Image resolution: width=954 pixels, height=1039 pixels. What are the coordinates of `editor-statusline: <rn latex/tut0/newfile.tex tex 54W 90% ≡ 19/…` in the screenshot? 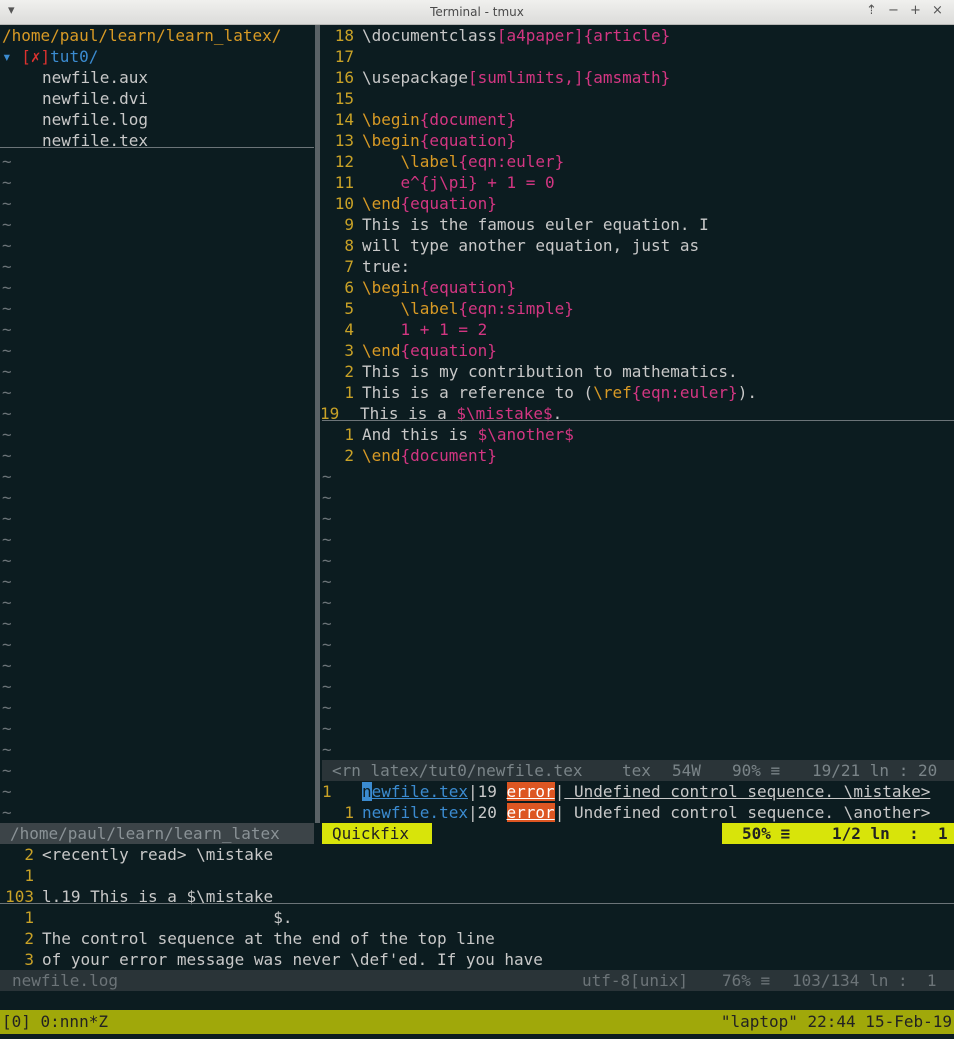 It's located at (638, 770).